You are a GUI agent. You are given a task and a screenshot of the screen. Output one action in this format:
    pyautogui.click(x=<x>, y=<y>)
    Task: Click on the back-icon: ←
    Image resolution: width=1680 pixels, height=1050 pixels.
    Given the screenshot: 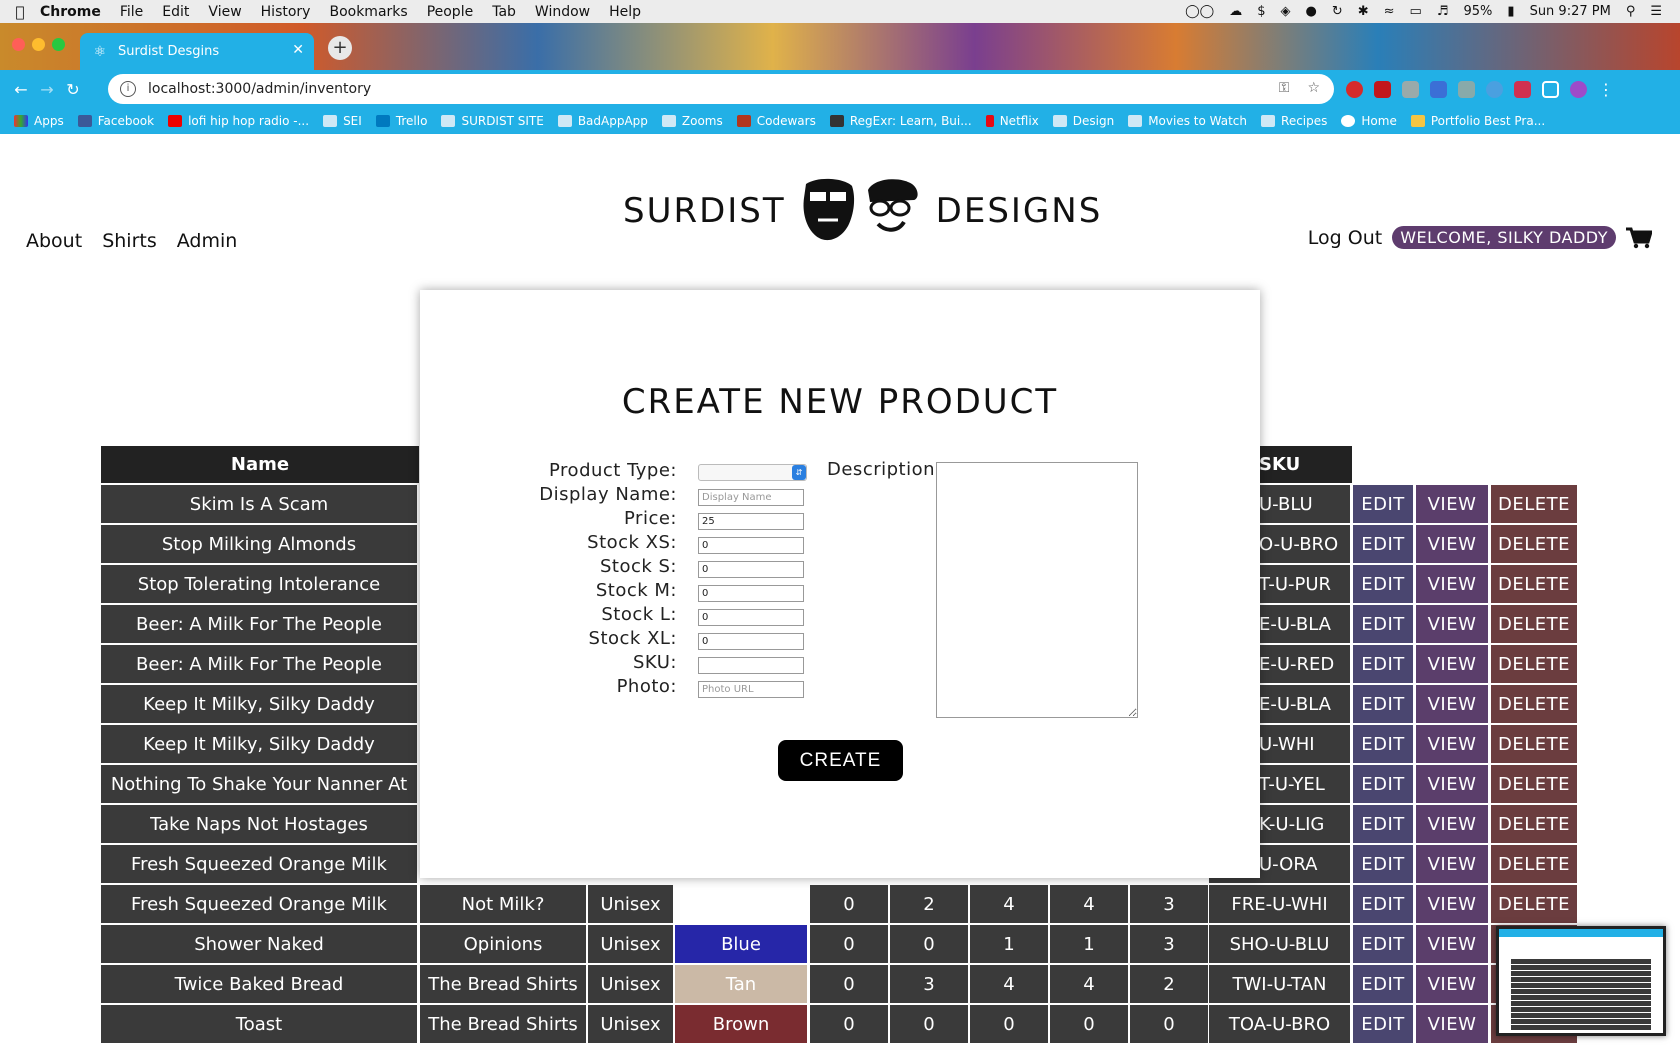 What is the action you would take?
    pyautogui.click(x=21, y=89)
    